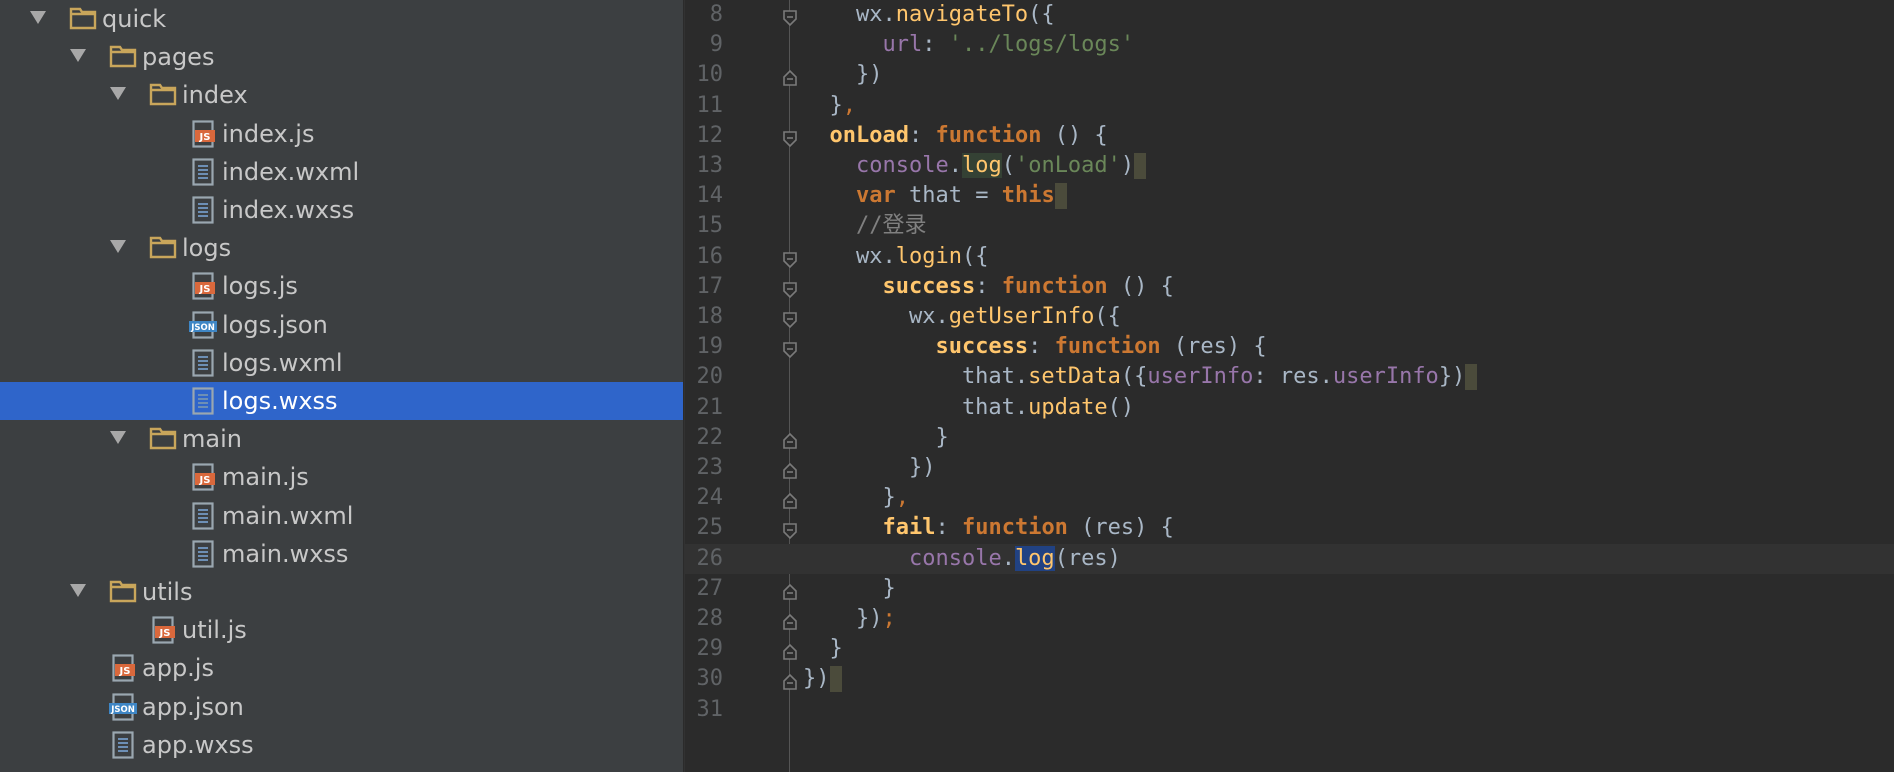 This screenshot has width=1894, height=772. What do you see at coordinates (1289, 15) in the screenshot?
I see `code-line: 8 wx.navigateTo({` at bounding box center [1289, 15].